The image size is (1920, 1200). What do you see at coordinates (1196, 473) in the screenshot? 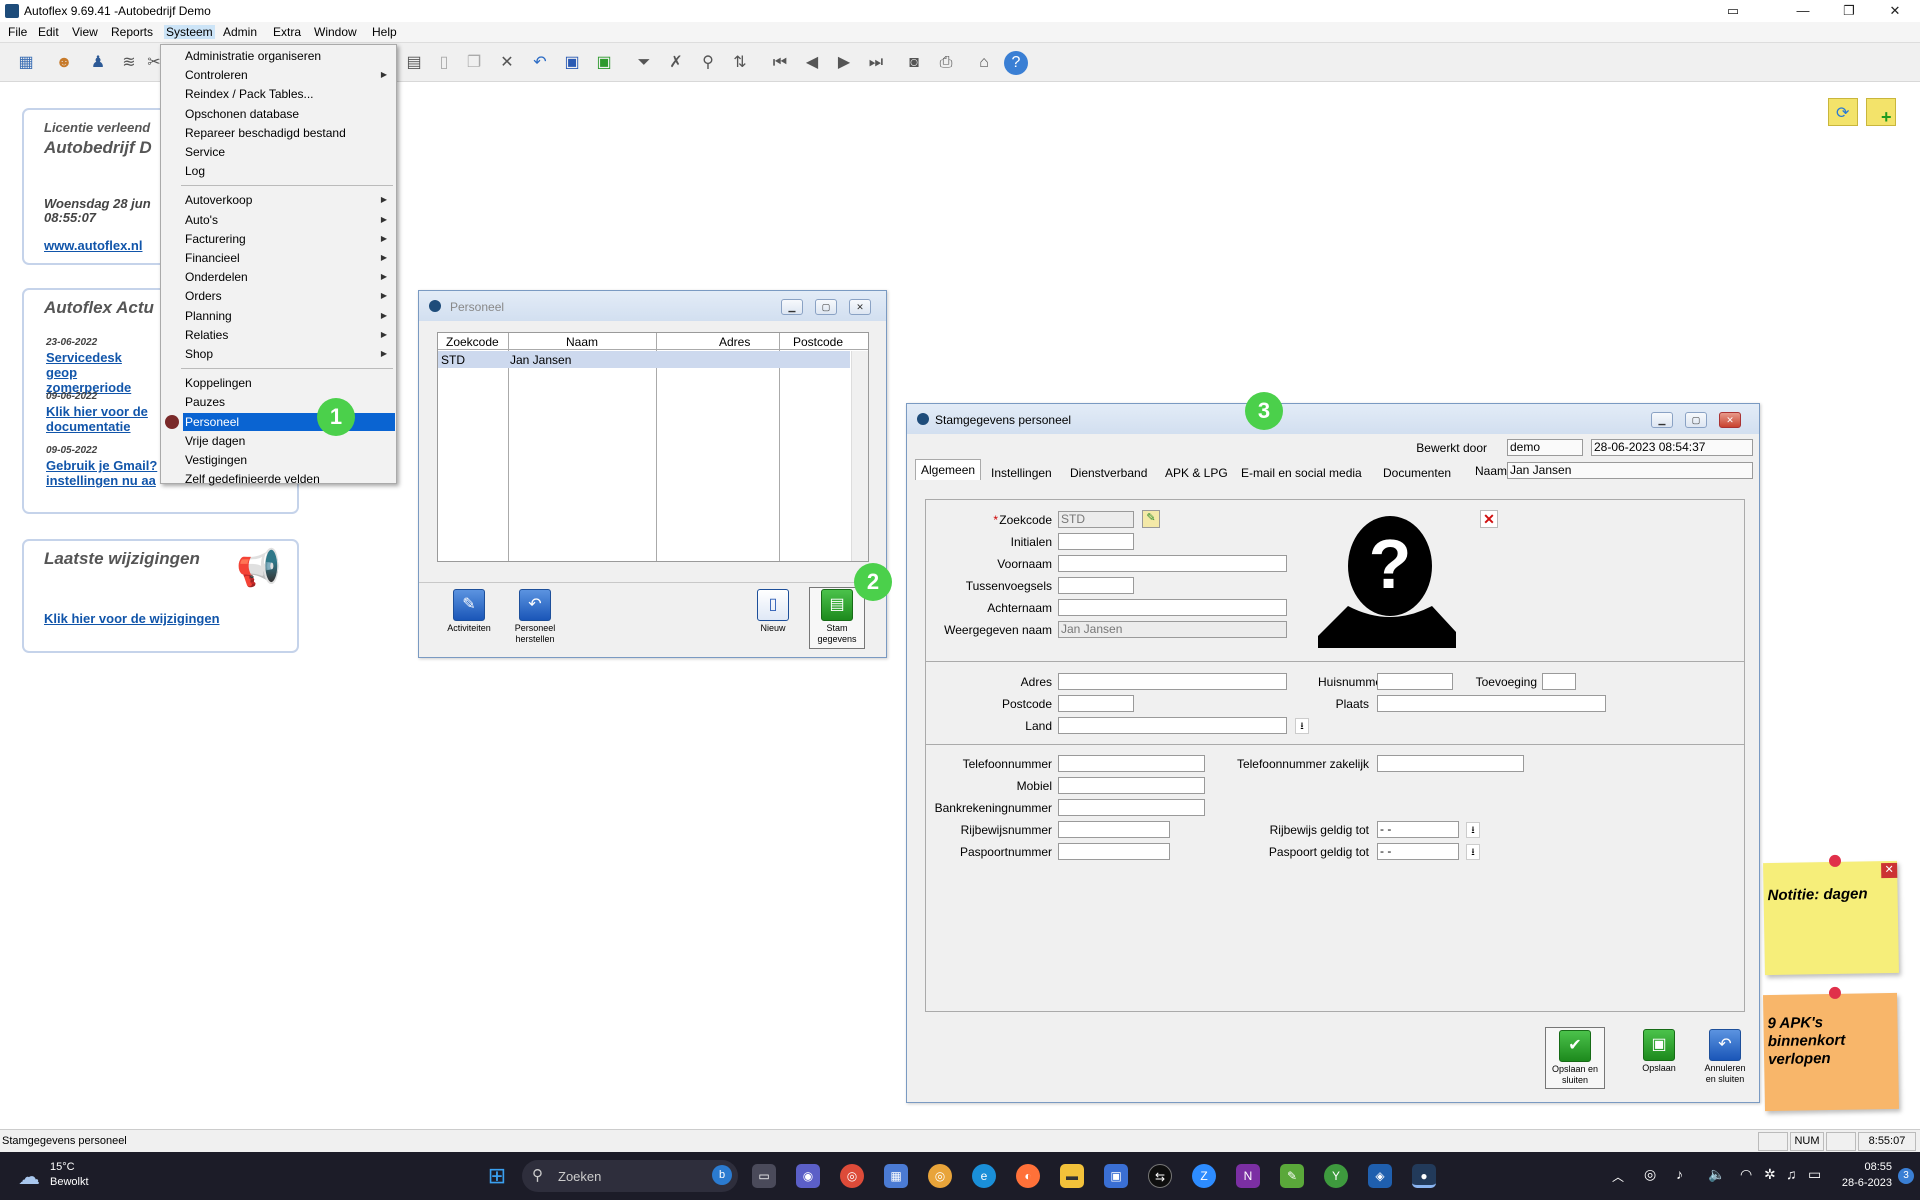
I see `tab-apk-lpg: APK & LPG` at bounding box center [1196, 473].